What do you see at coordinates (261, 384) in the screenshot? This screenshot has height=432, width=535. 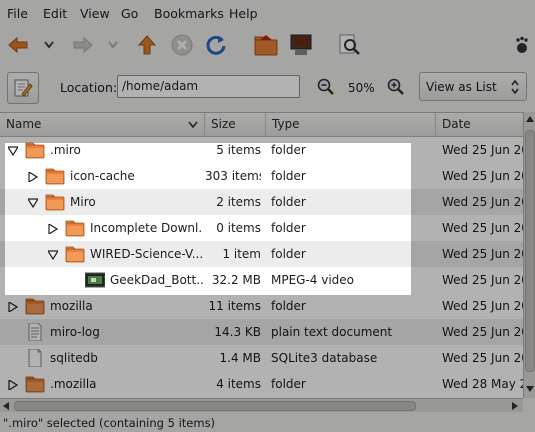 I see `table-row: .mozilla 4 items folder Wed 28 May 2` at bounding box center [261, 384].